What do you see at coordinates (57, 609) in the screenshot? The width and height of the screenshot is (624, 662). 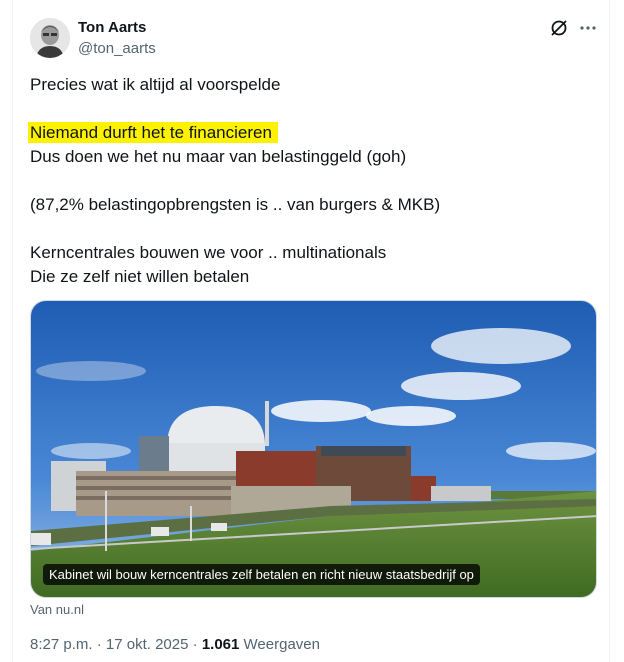 I see `link-source: Van nu.nl` at bounding box center [57, 609].